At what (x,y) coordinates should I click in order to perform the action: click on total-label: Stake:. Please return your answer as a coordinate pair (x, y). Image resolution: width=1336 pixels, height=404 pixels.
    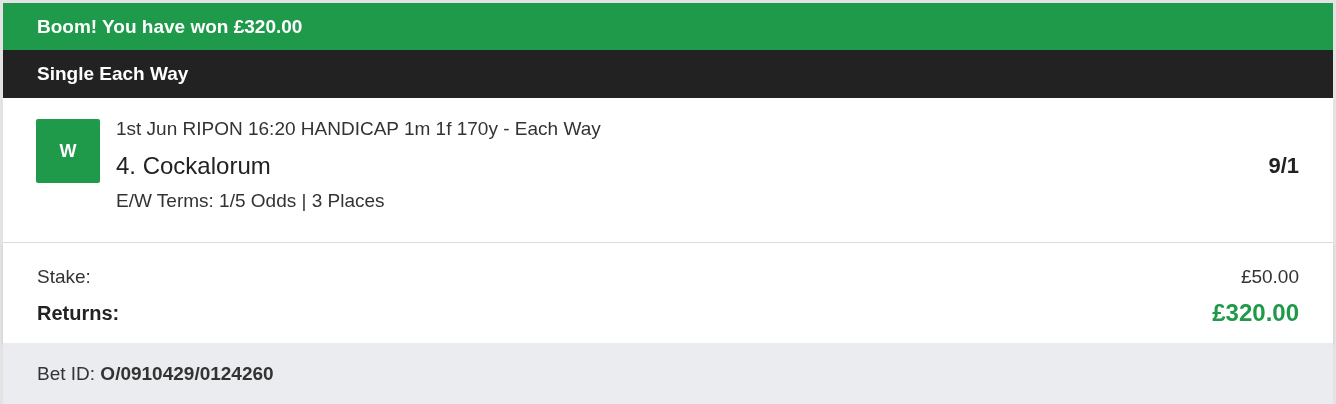
    Looking at the image, I should click on (64, 277).